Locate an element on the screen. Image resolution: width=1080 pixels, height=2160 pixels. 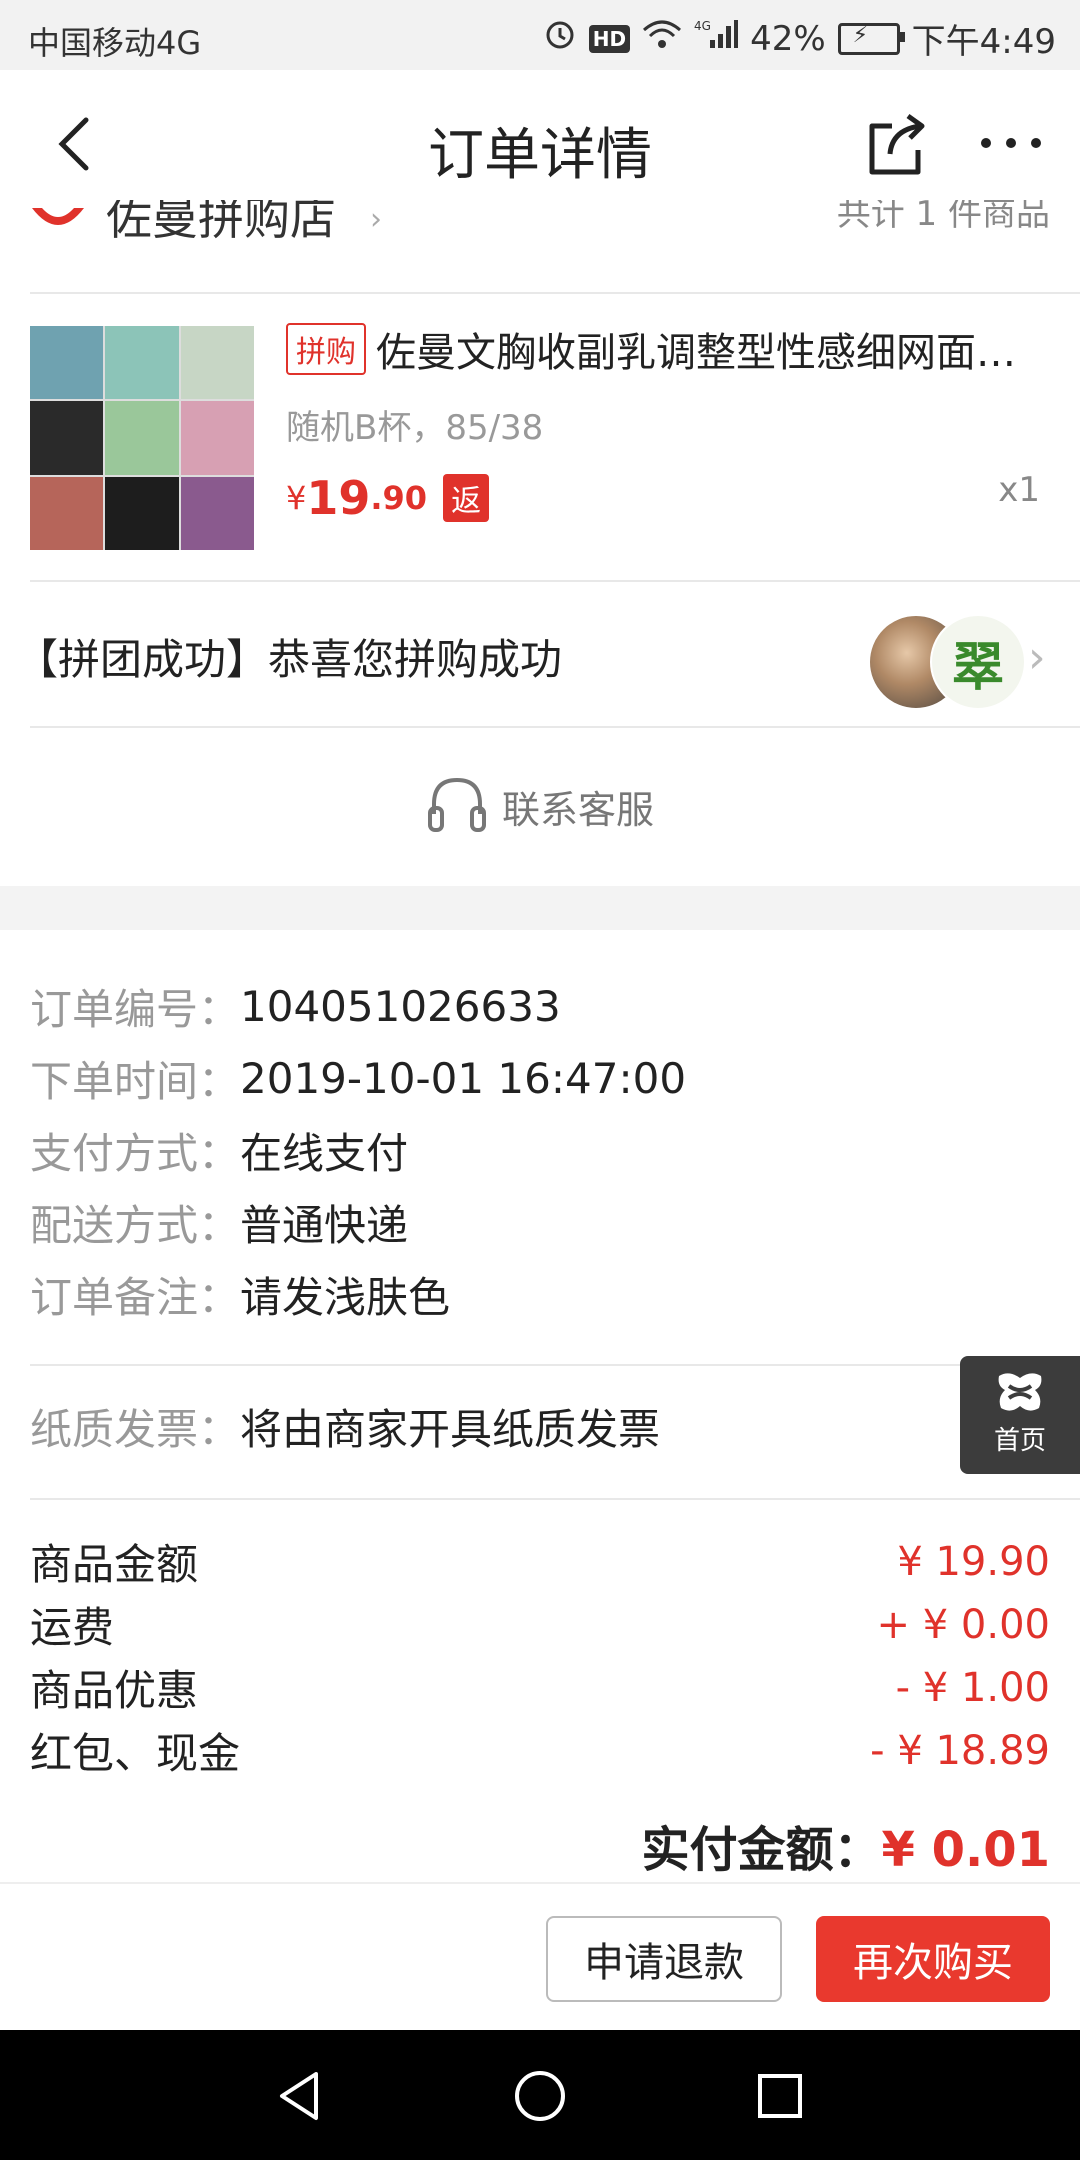
order-note: 请发浅肤色 is located at coordinates (345, 1297).